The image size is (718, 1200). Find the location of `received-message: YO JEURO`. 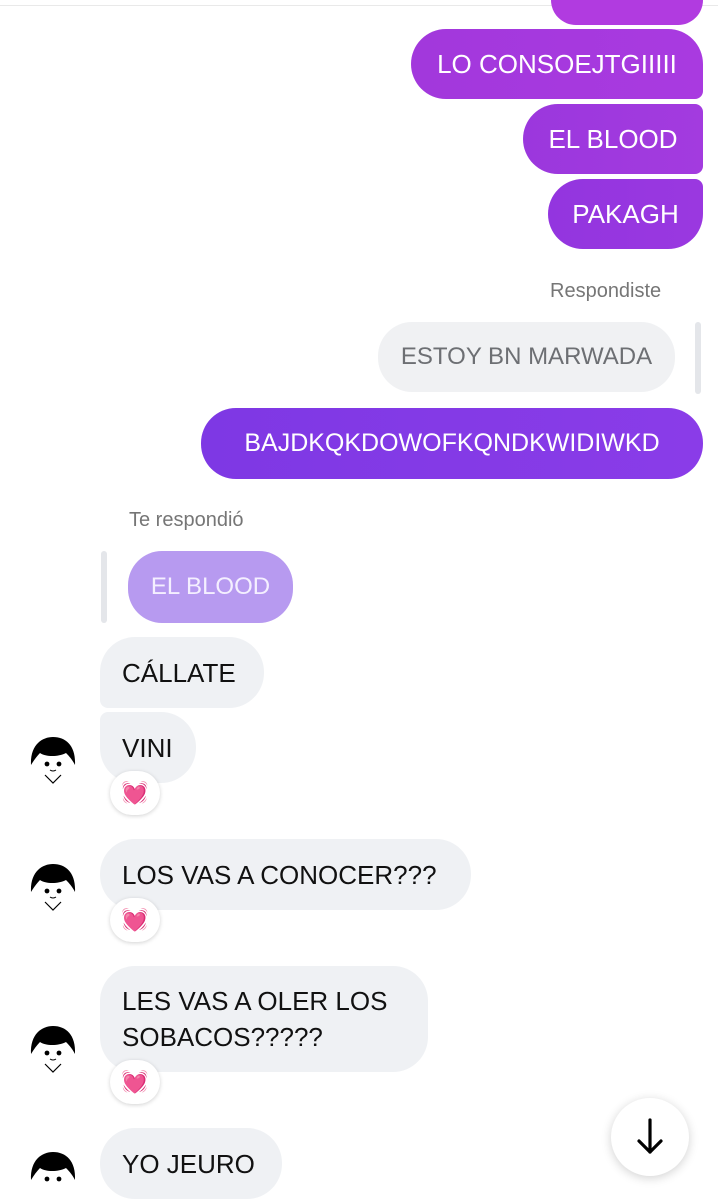

received-message: YO JEURO is located at coordinates (191, 1163).